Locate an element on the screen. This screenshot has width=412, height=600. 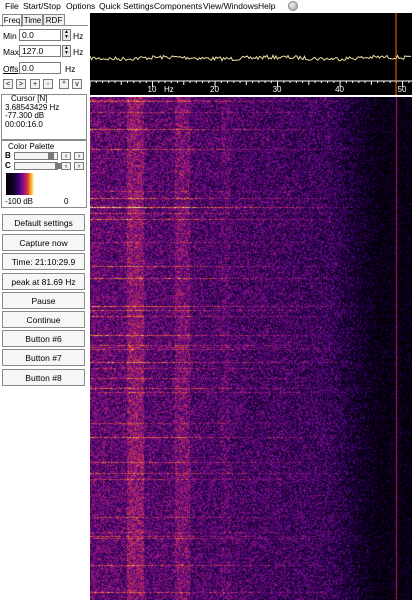
peak-button: peak at 81.69 Hz is located at coordinates (43, 281).